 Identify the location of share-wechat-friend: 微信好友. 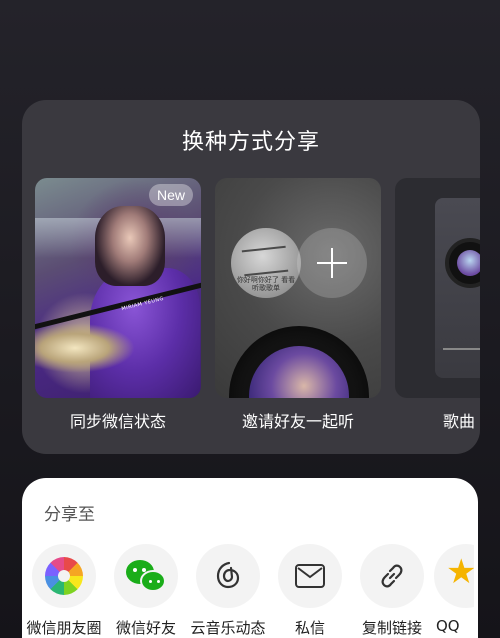
(146, 591).